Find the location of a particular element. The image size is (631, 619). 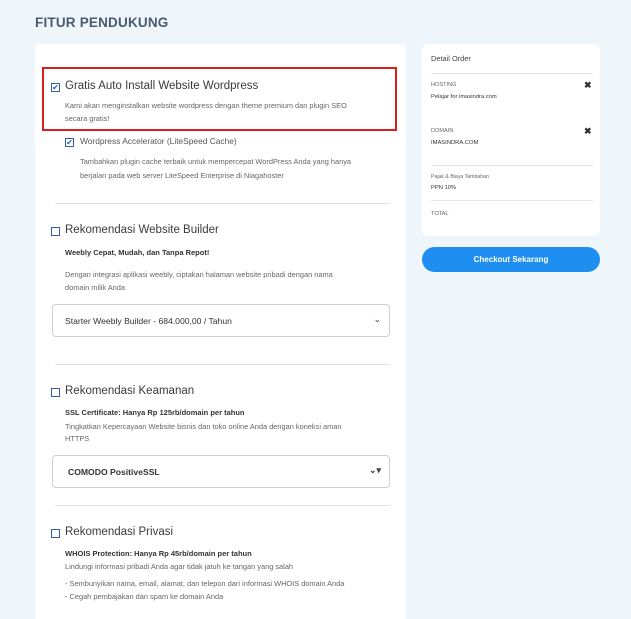

privacy-title: Rekomendasi Privasi is located at coordinates (119, 532).